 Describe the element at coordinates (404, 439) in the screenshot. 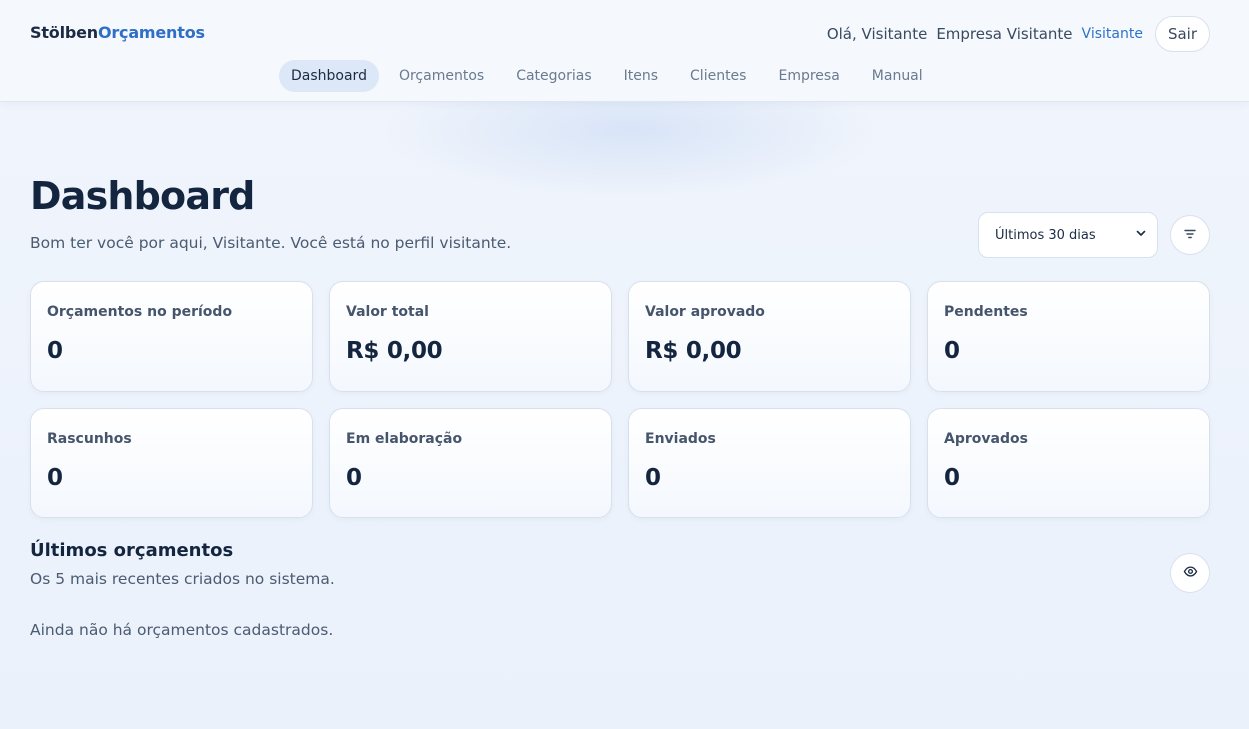

I see `stat-label: Em elaboração` at that location.